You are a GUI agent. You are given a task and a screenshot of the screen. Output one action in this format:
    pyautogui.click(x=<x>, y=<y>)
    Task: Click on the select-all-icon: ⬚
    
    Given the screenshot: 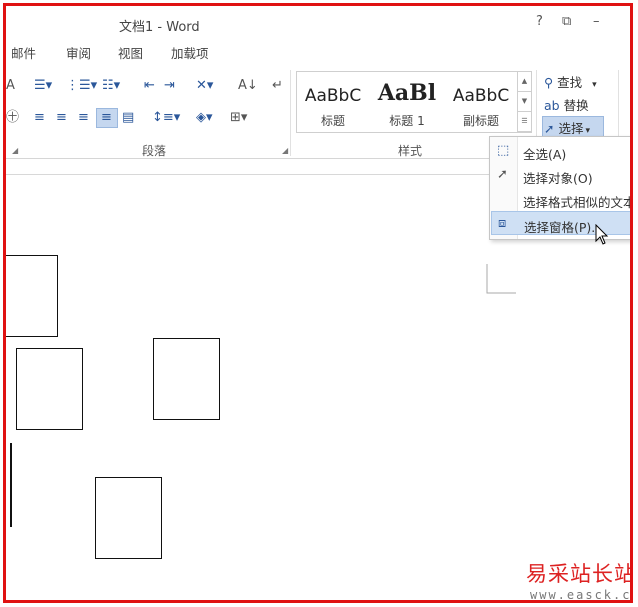 What is the action you would take?
    pyautogui.click(x=503, y=150)
    